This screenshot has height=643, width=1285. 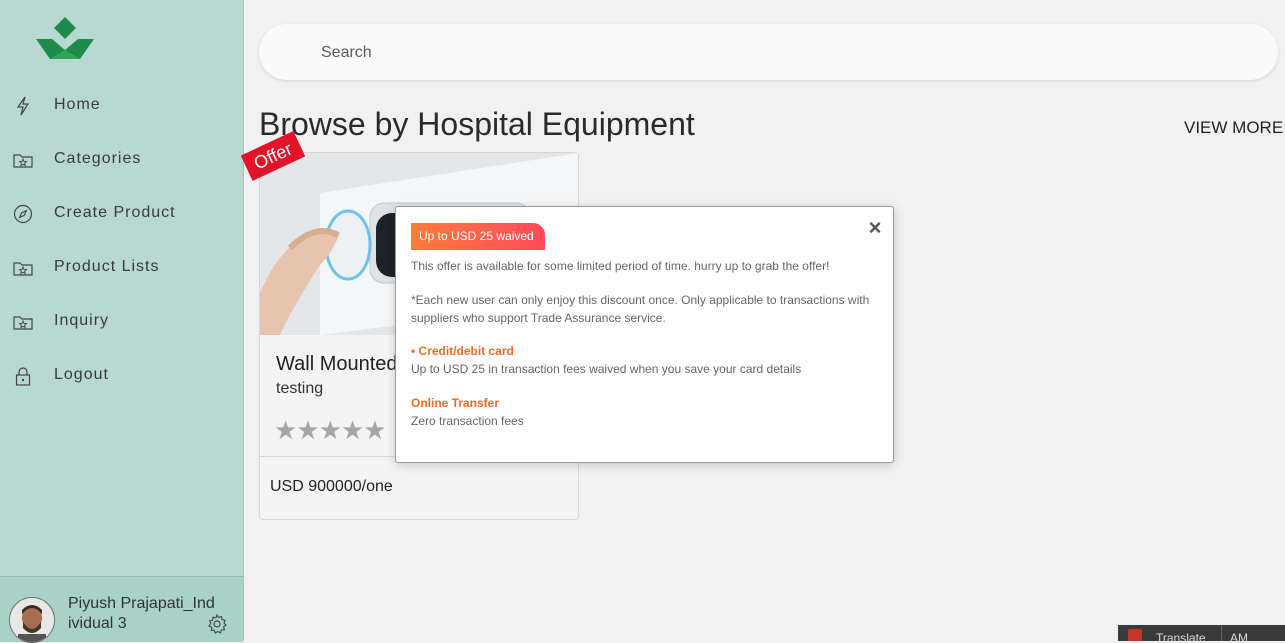 I want to click on online-transfer-heading: Online Transfer, so click(x=455, y=403).